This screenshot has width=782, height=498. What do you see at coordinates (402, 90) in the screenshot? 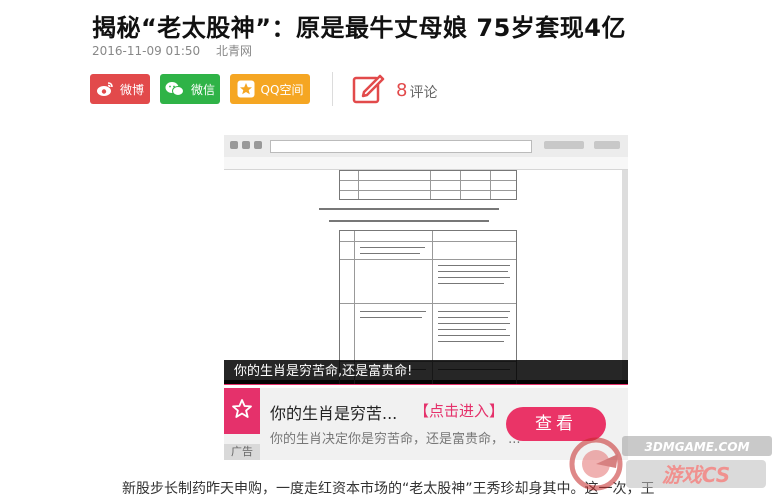
I see `comment-count: 8` at bounding box center [402, 90].